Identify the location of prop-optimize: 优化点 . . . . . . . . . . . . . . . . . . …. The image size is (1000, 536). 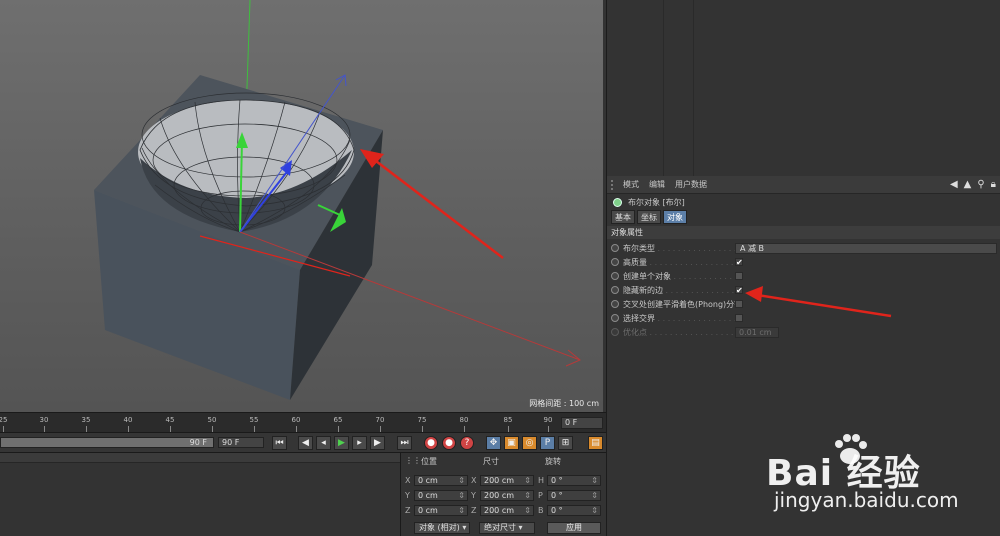
(803, 332).